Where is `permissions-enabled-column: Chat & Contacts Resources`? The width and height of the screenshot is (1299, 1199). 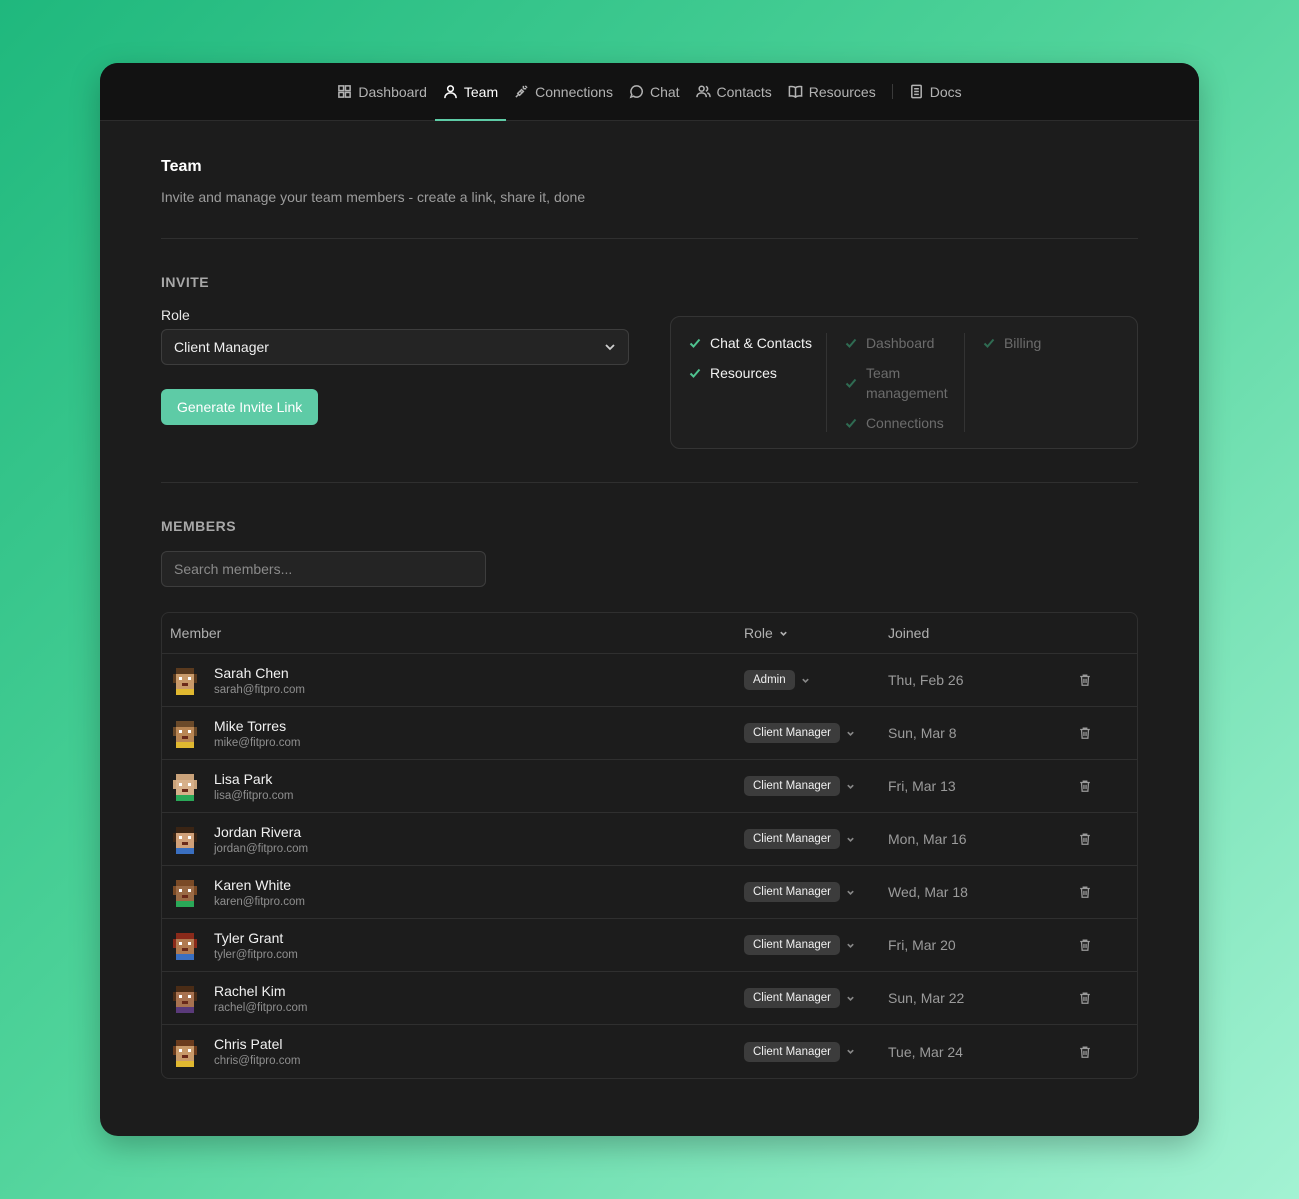
permissions-enabled-column: Chat & Contacts Resources is located at coordinates (757, 382).